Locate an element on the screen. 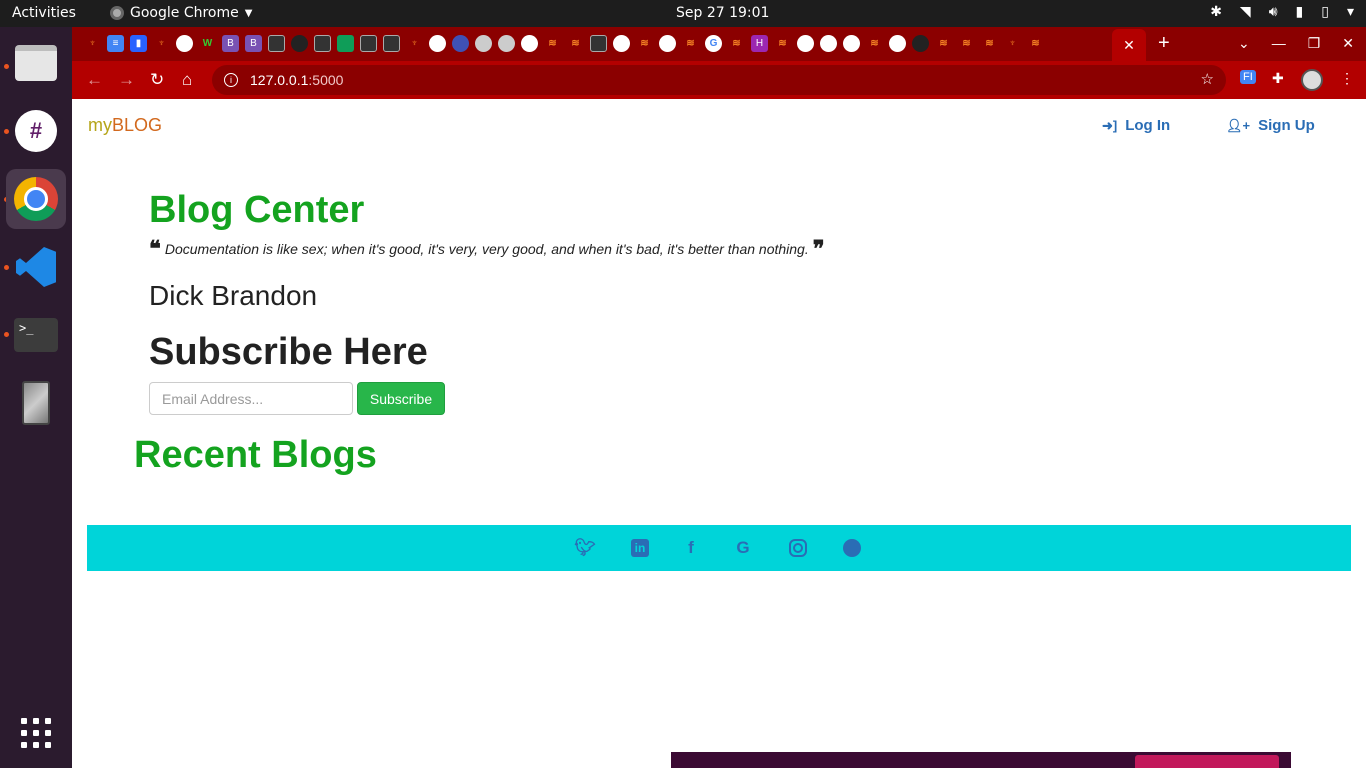 The height and width of the screenshot is (768, 1366). user-plus-icon: 👤︎+ is located at coordinates (1238, 125).